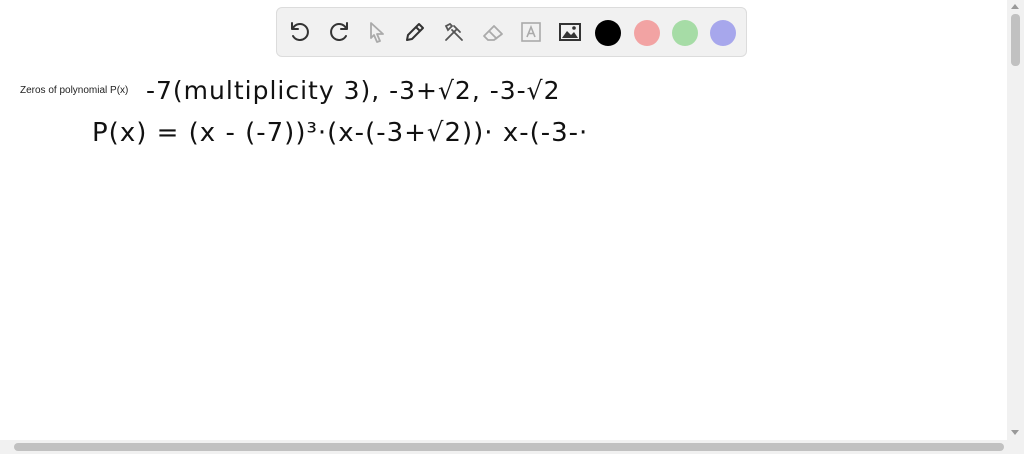  I want to click on handwriting-polynomial: P(x) = (x - (-7))³·(x-(-3+√2))· x-(-3-·, so click(340, 133).